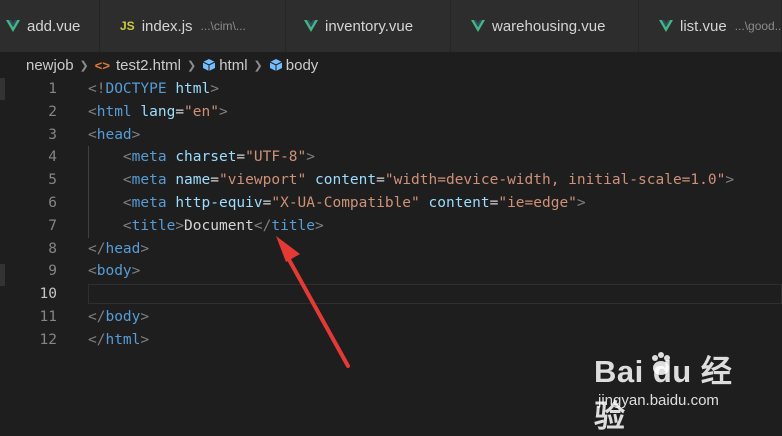 This screenshot has width=782, height=436. I want to click on tab-add-vue: add.vue, so click(50, 26).